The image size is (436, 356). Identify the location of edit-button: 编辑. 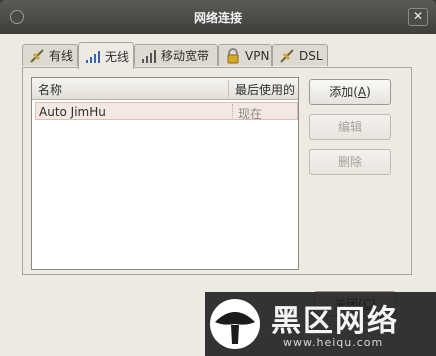
(350, 127).